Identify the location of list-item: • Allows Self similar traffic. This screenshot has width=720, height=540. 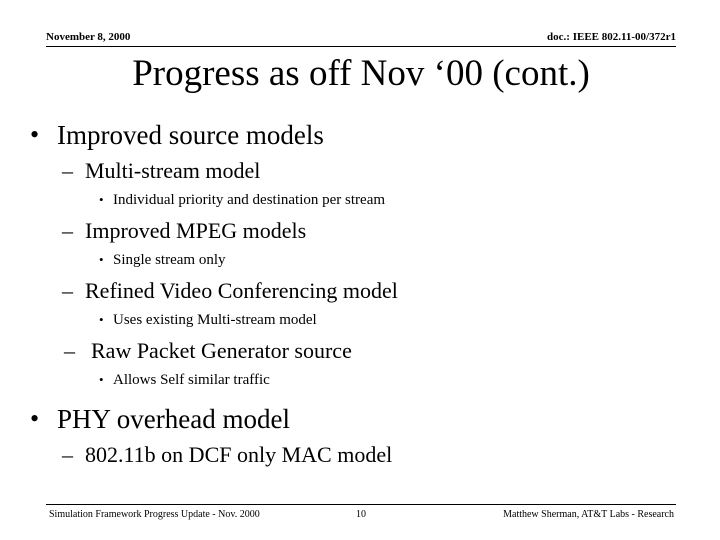
(360, 382).